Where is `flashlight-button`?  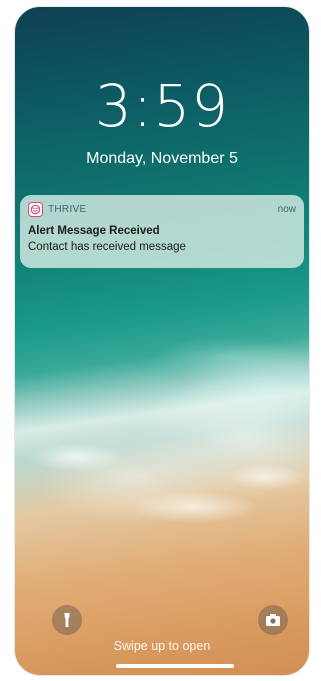
flashlight-button is located at coordinates (67, 620).